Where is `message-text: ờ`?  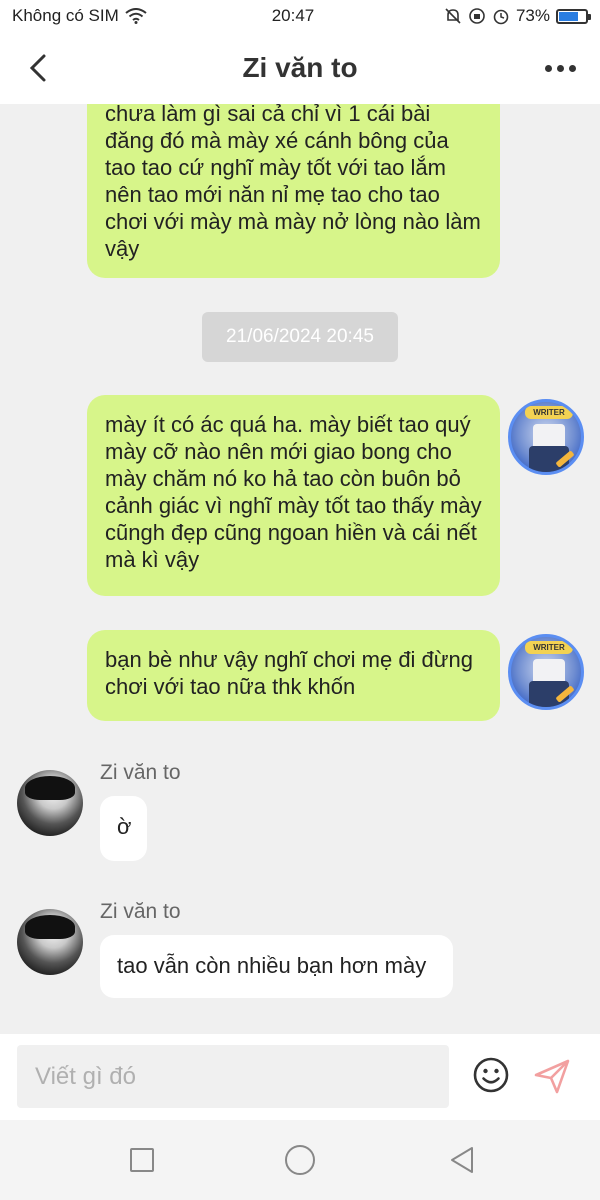 message-text: ờ is located at coordinates (124, 826).